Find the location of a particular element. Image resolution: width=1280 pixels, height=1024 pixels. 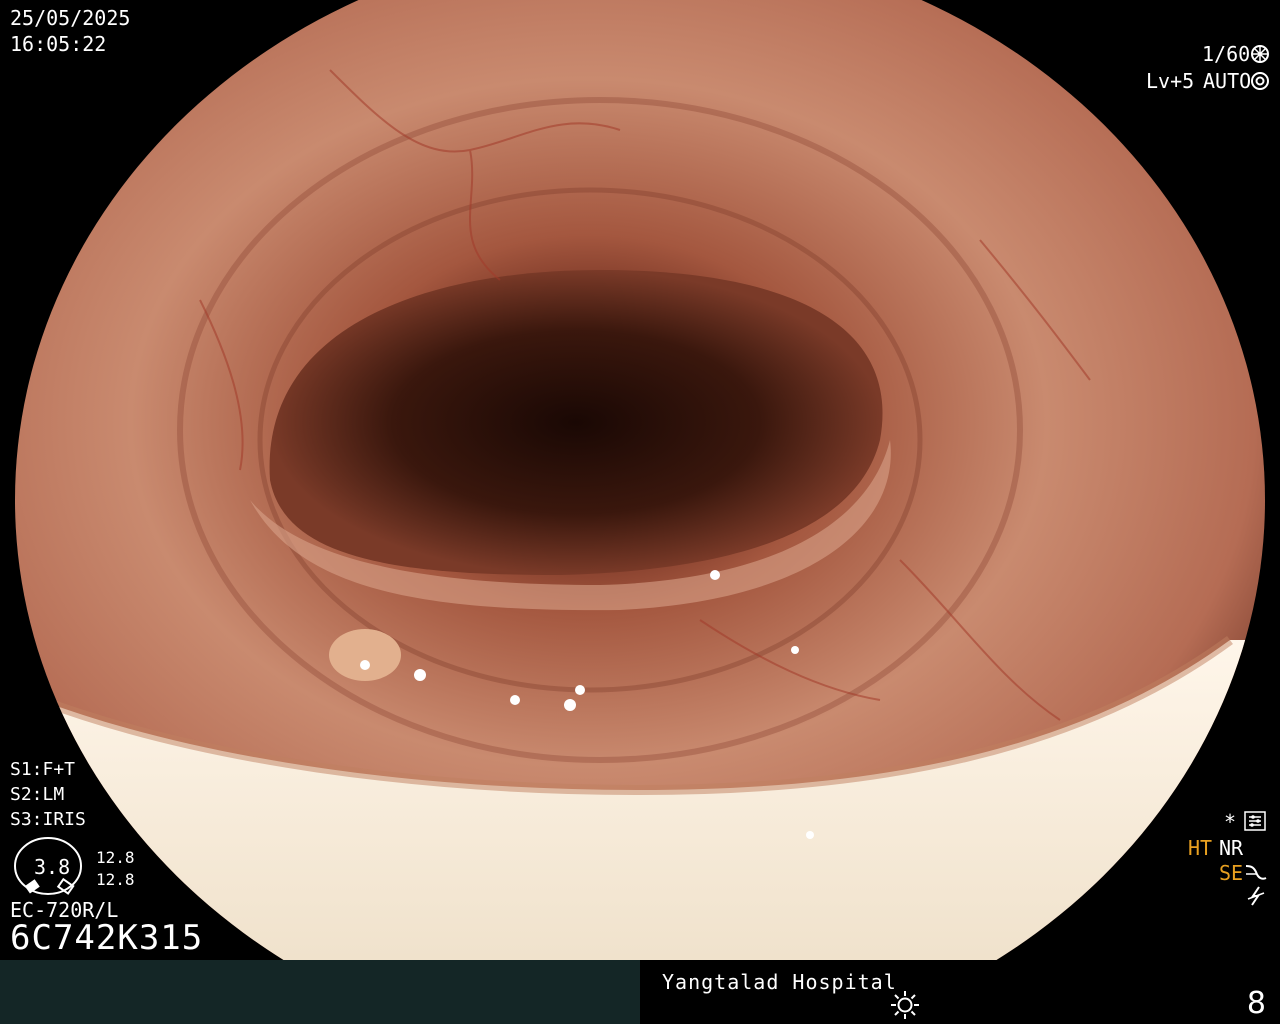

date-label: 25/05/2025 is located at coordinates (70, 18).